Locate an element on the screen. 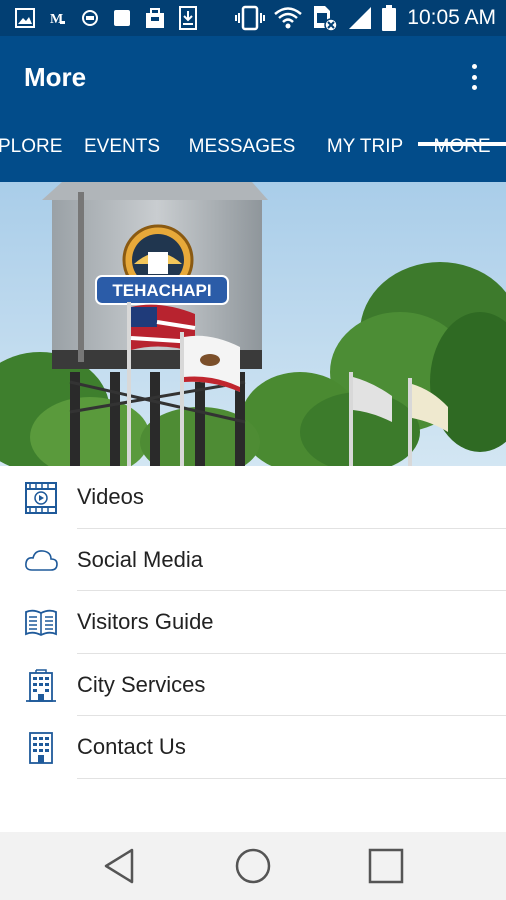 This screenshot has height=900, width=506. download-icon is located at coordinates (188, 18).